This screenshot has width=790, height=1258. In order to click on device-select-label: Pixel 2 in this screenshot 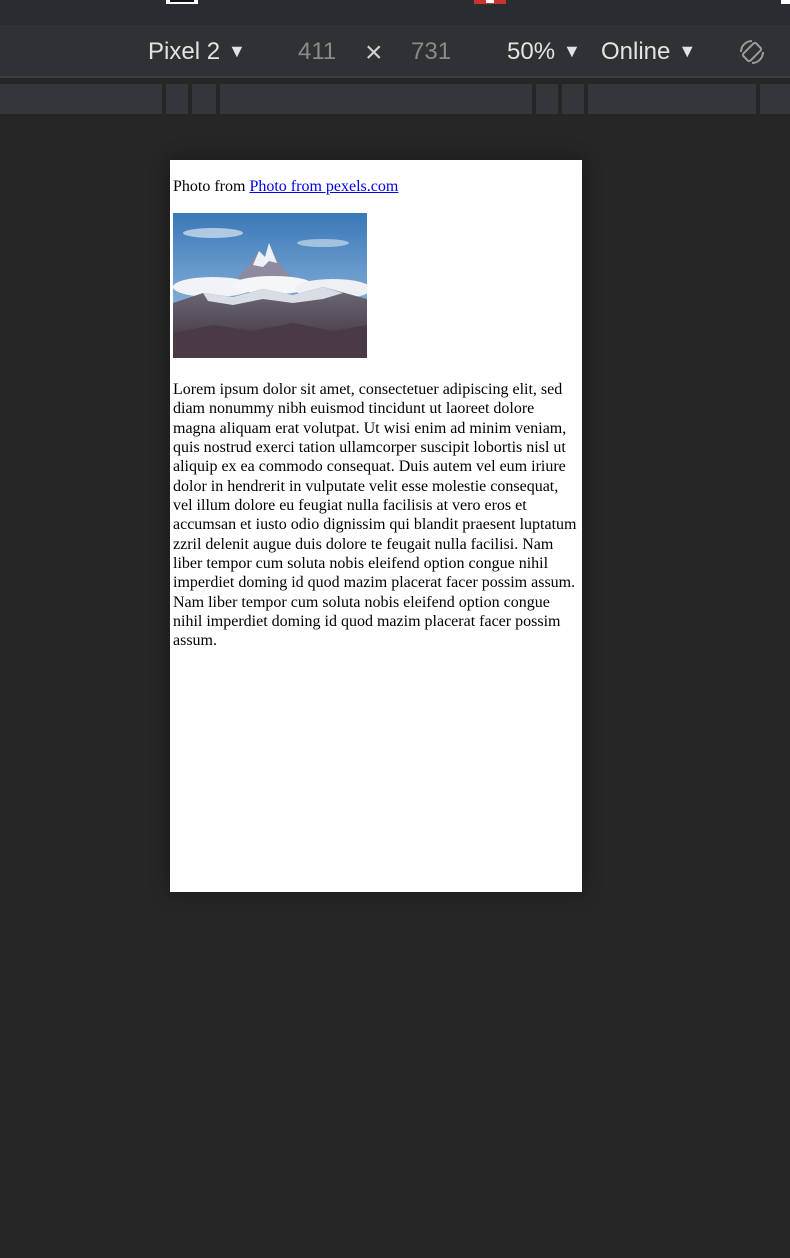, I will do `click(184, 51)`.